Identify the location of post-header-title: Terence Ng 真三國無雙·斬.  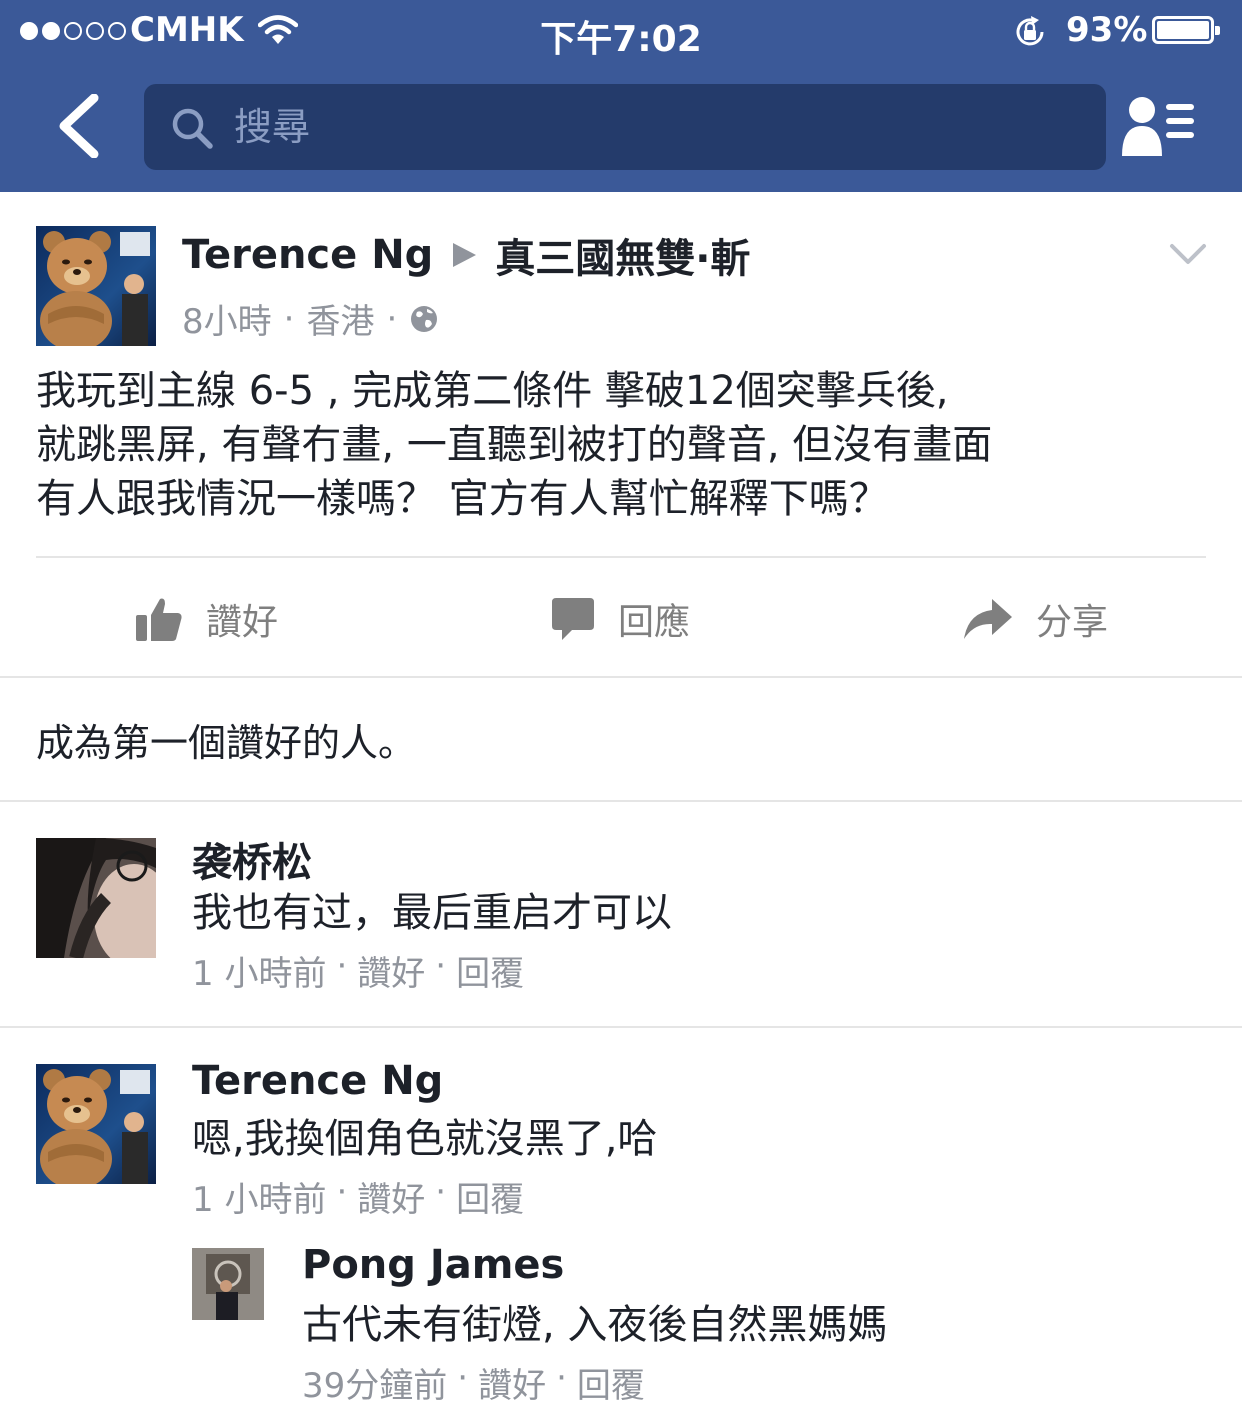
(466, 255).